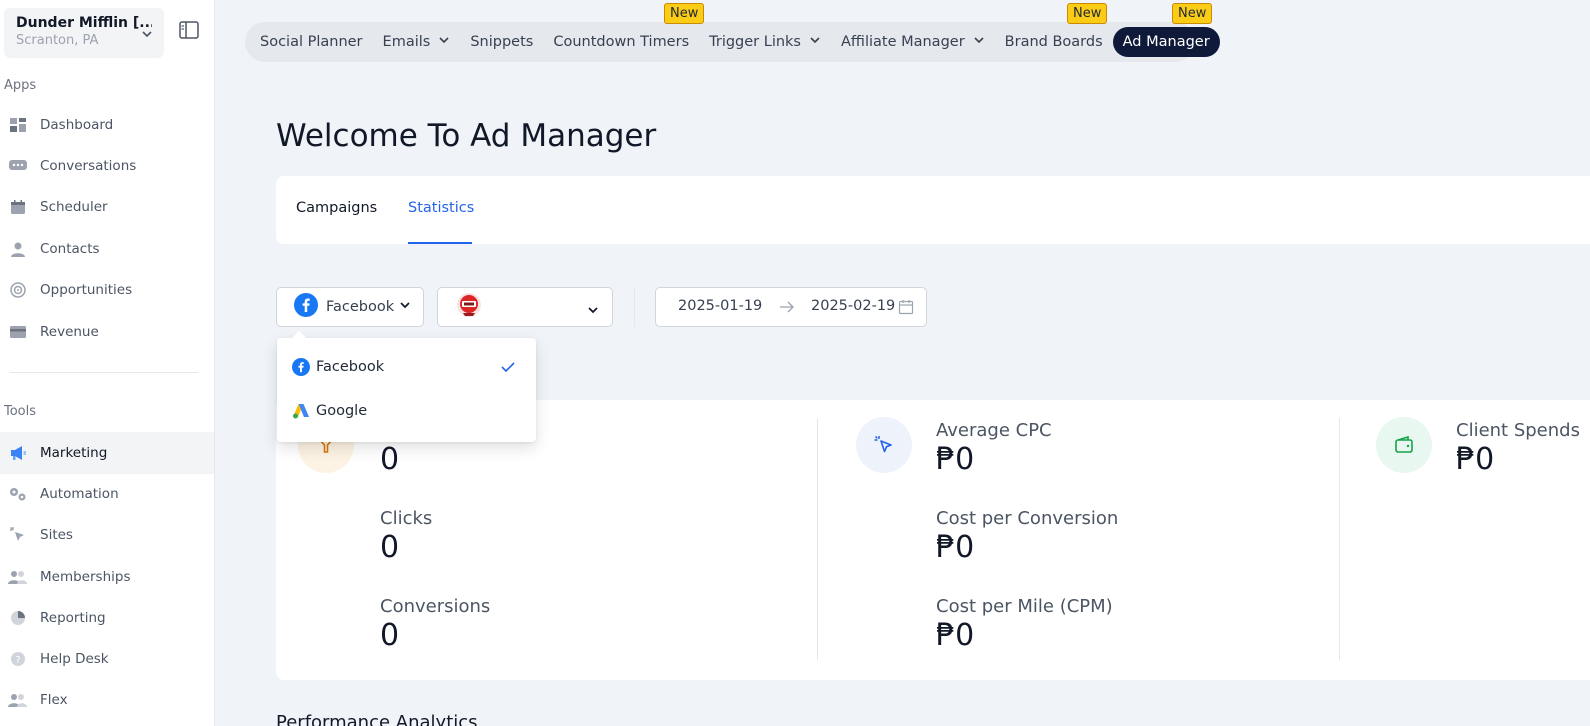 The height and width of the screenshot is (726, 1590). Describe the element at coordinates (70, 249) in the screenshot. I see `sidebar-item-label: Contacts` at that location.